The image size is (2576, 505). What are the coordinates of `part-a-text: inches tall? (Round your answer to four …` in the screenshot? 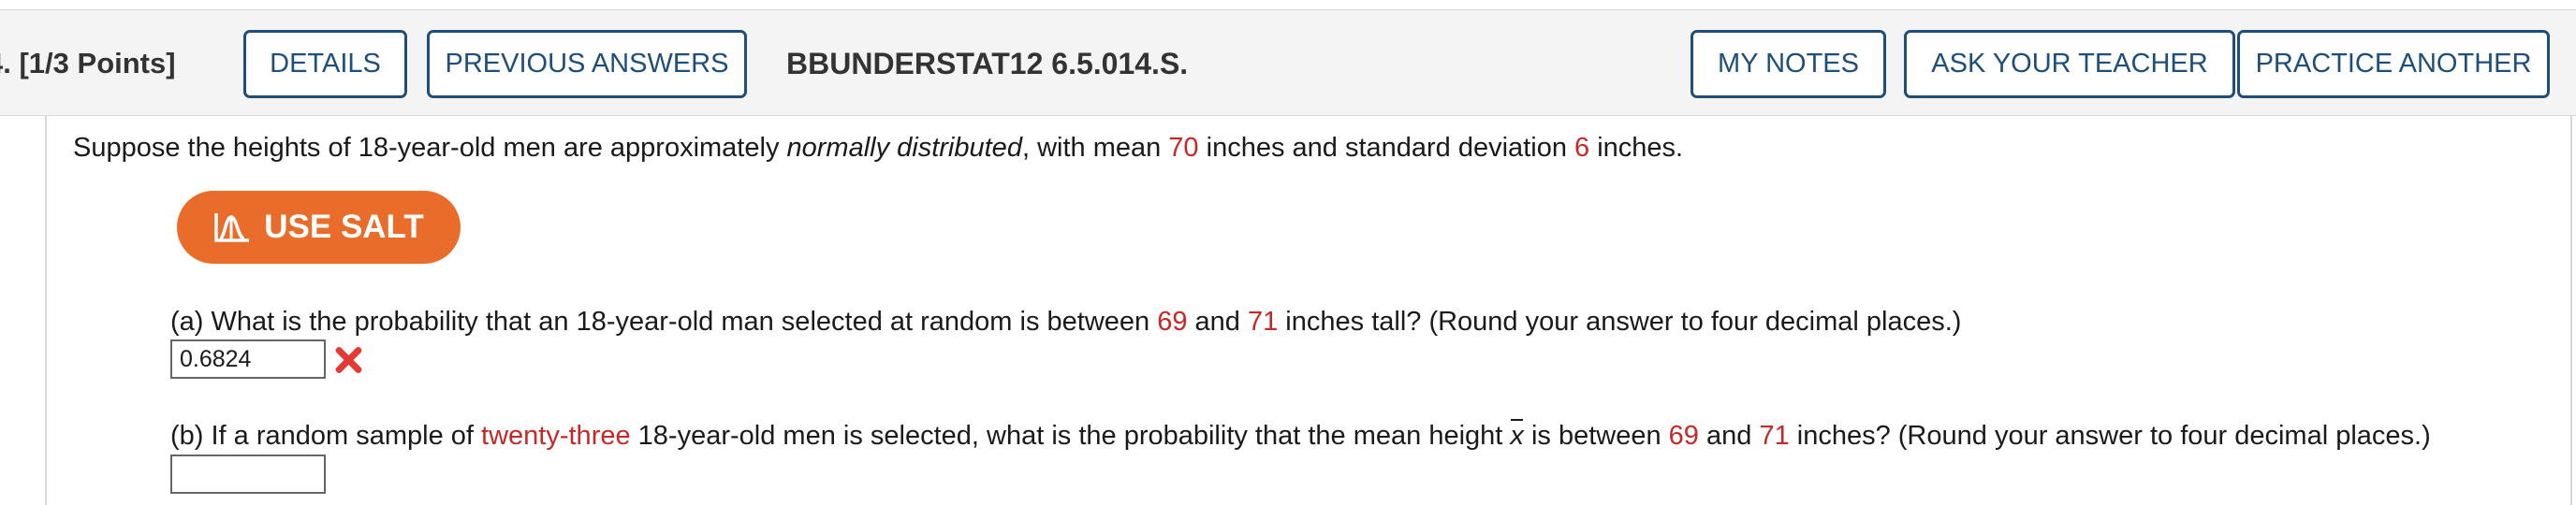 It's located at (1620, 322).